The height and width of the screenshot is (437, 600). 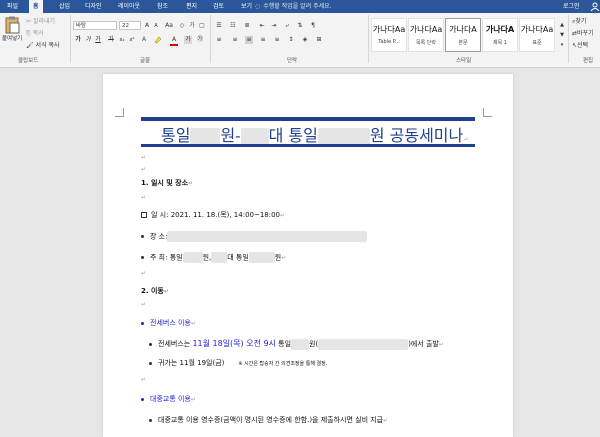 I want to click on list-item-host: 주 최: 통일 원, 대 통일 원↵, so click(x=213, y=257).